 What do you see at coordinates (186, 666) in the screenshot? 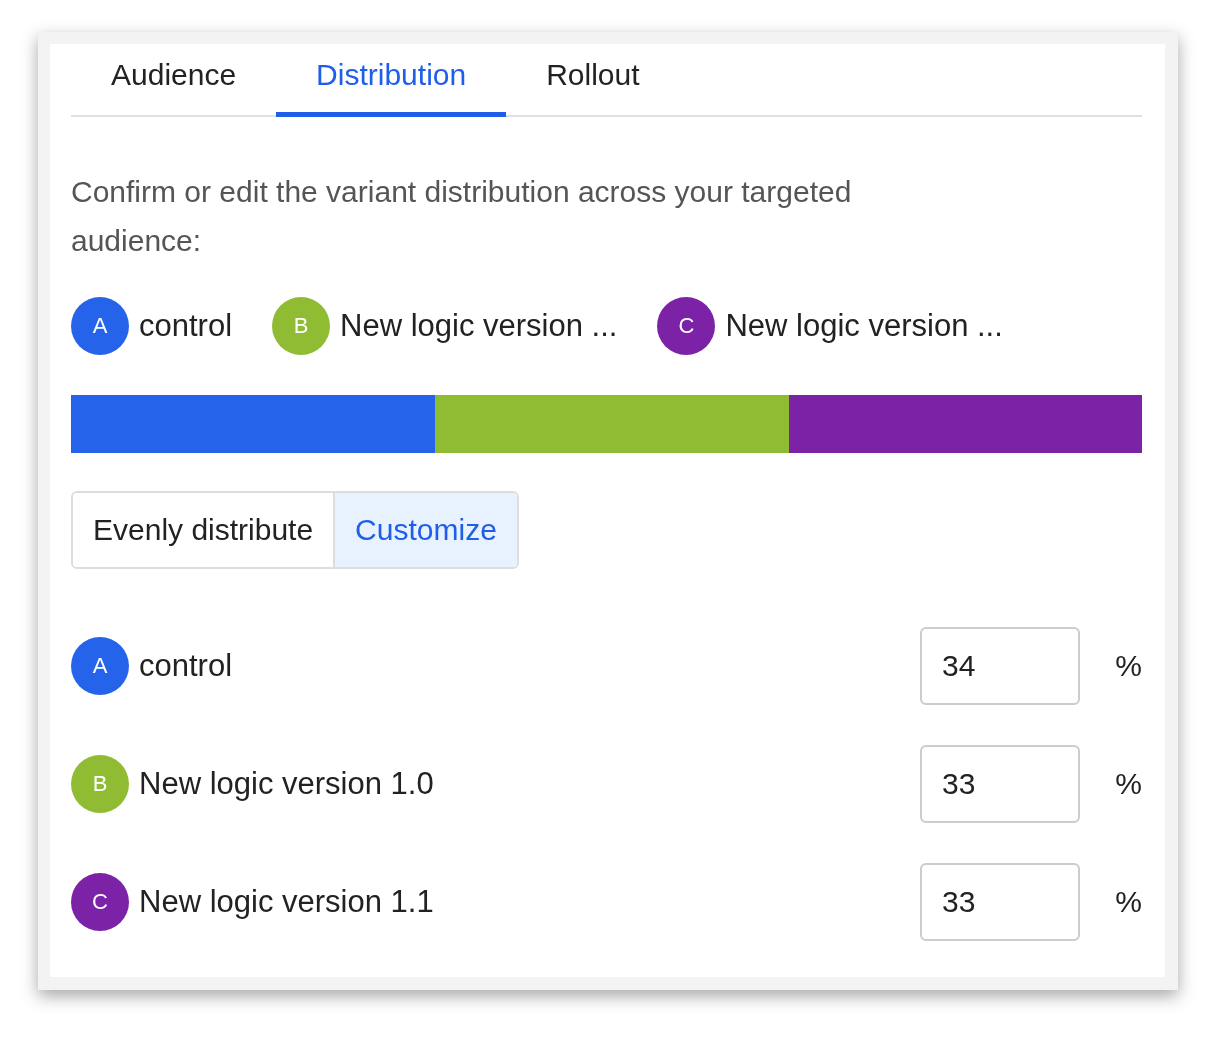
I see `variant-name: control` at bounding box center [186, 666].